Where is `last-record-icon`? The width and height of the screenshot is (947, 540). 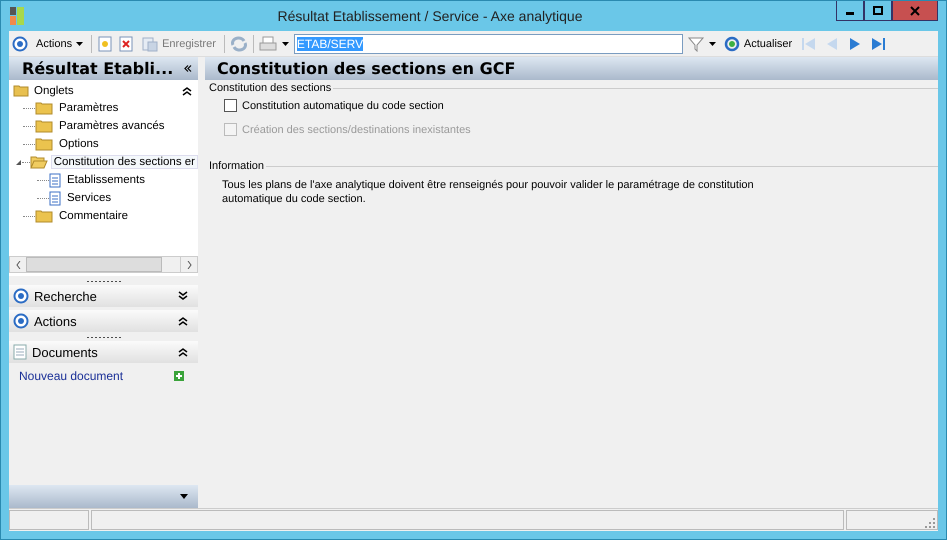 last-record-icon is located at coordinates (878, 44).